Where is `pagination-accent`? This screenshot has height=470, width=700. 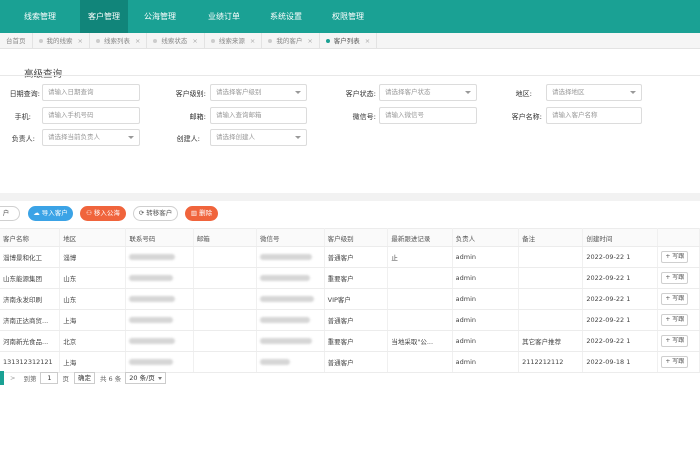
pagination-accent is located at coordinates (2, 378).